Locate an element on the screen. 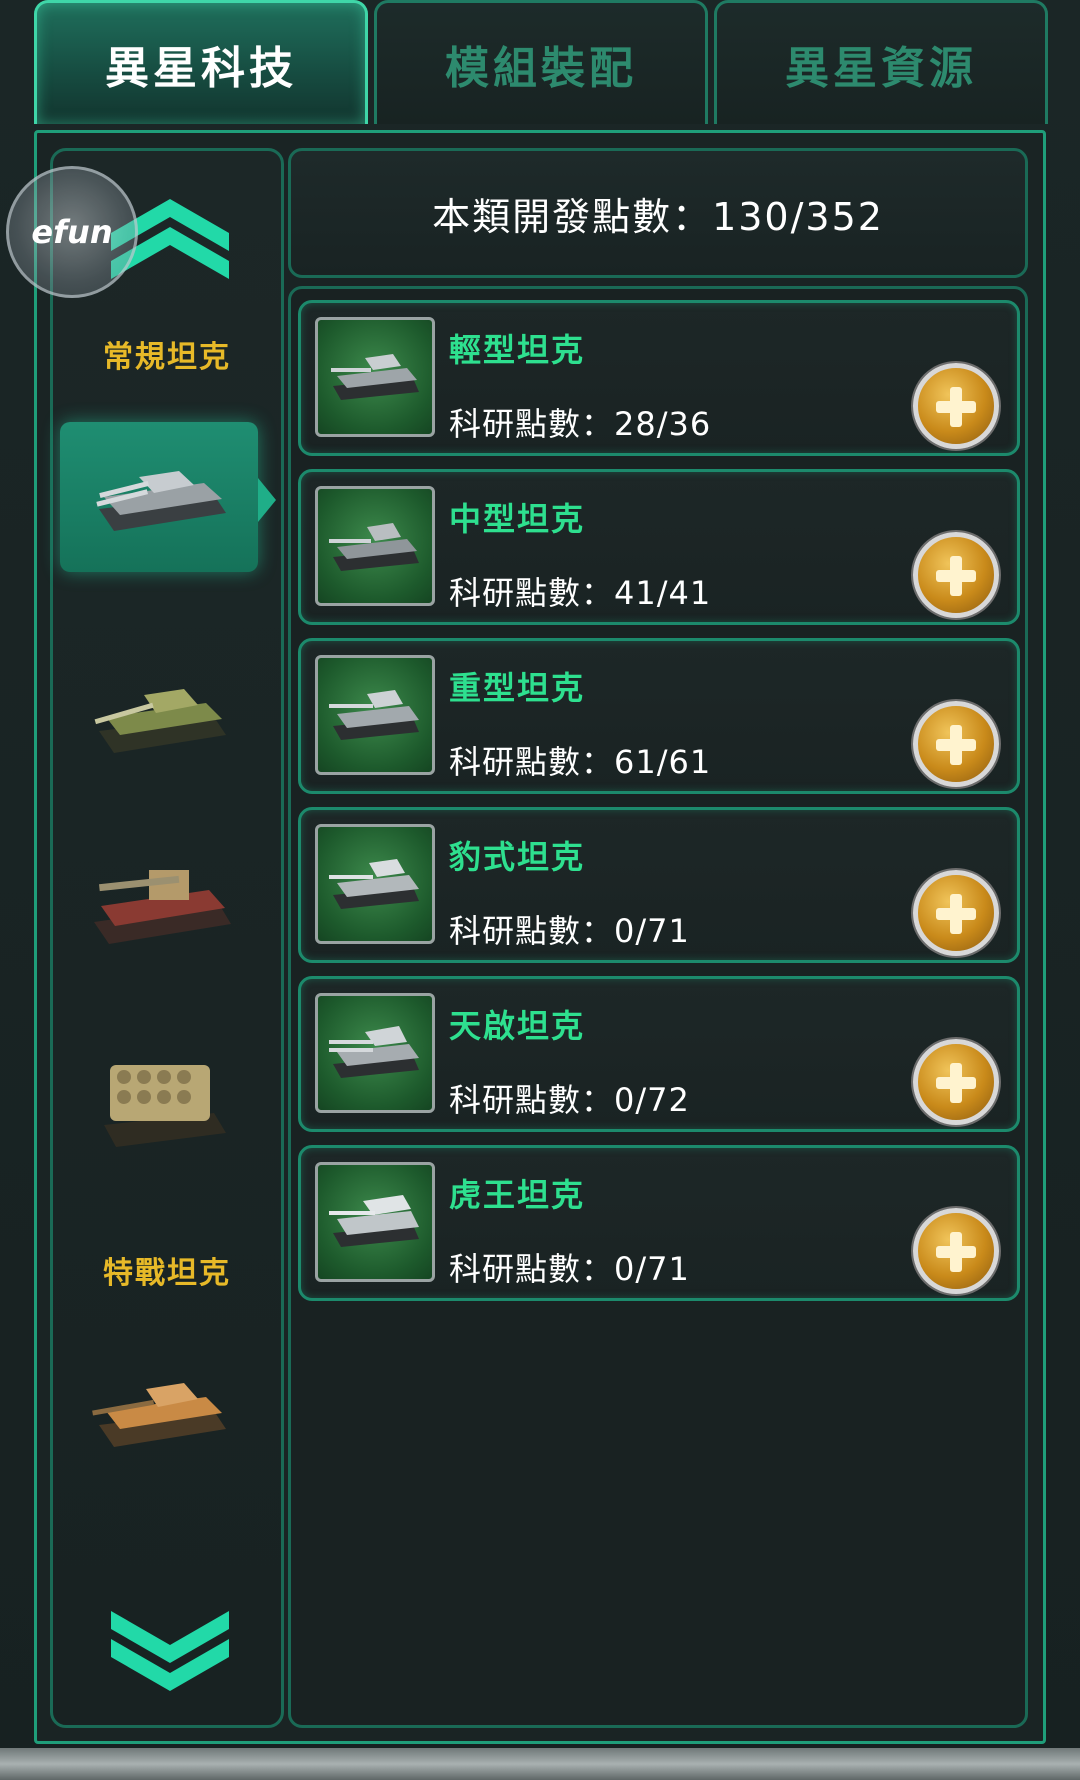 This screenshot has width=1080, height=1780. category-label-regular-tank: 常規坦克 is located at coordinates (167, 357).